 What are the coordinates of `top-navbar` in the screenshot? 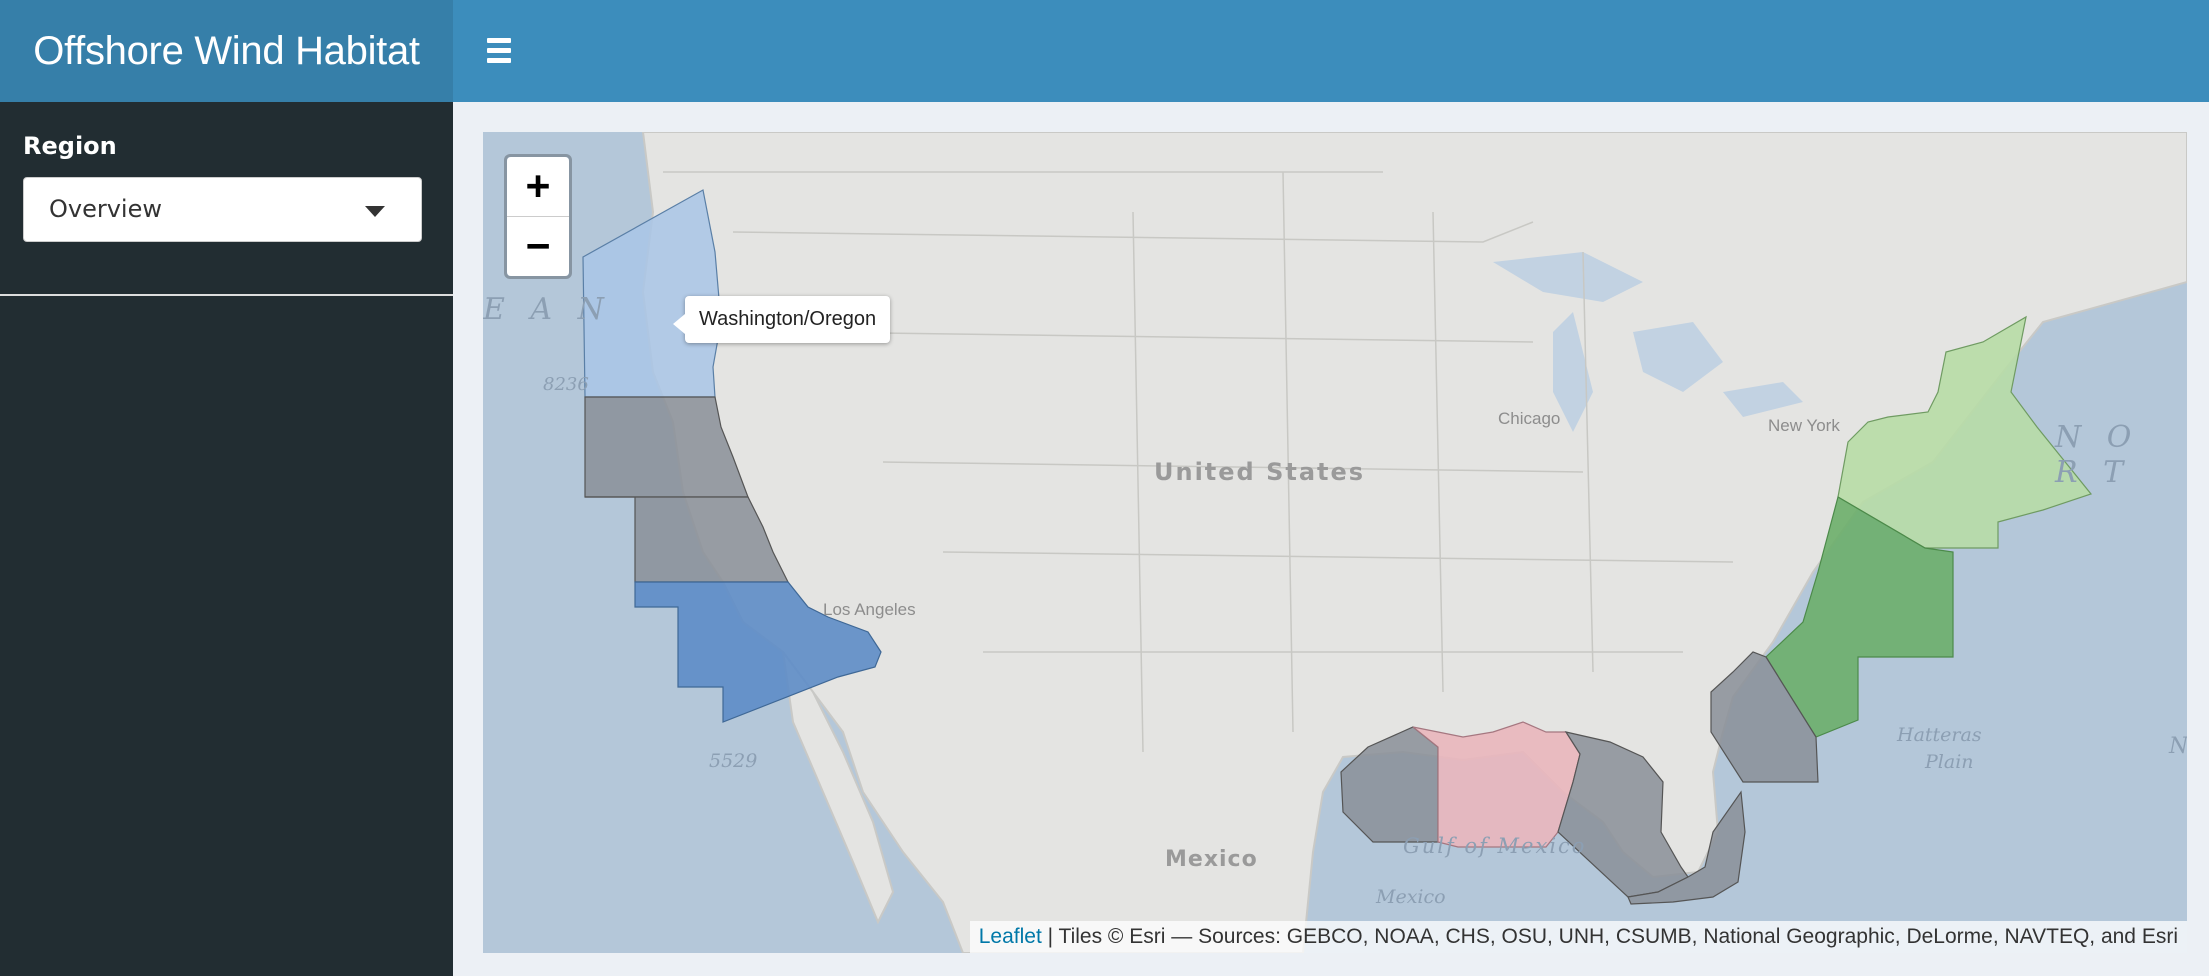 It's located at (1331, 51).